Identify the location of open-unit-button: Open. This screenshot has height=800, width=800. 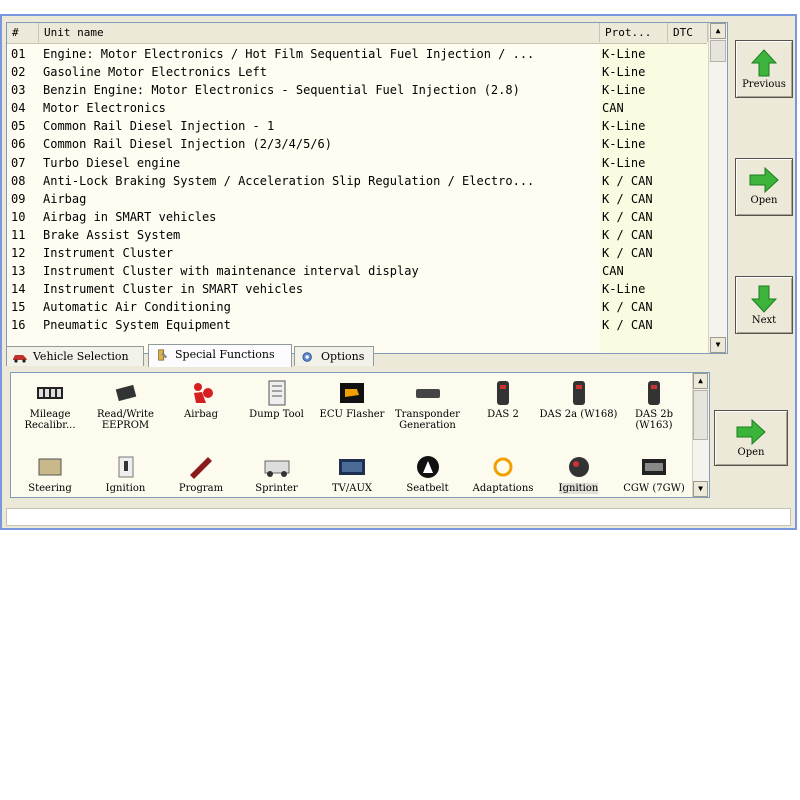
(764, 187).